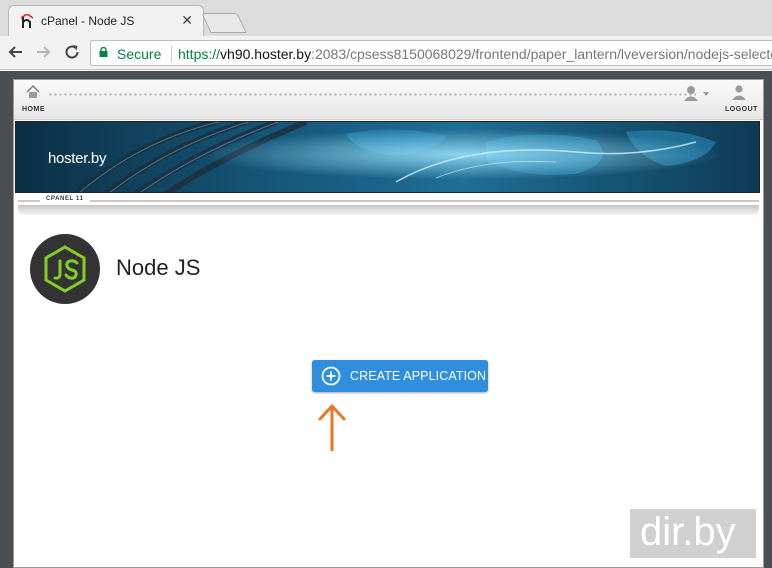  I want to click on browser-tab: cPanel - Node JS ✕, so click(106, 20).